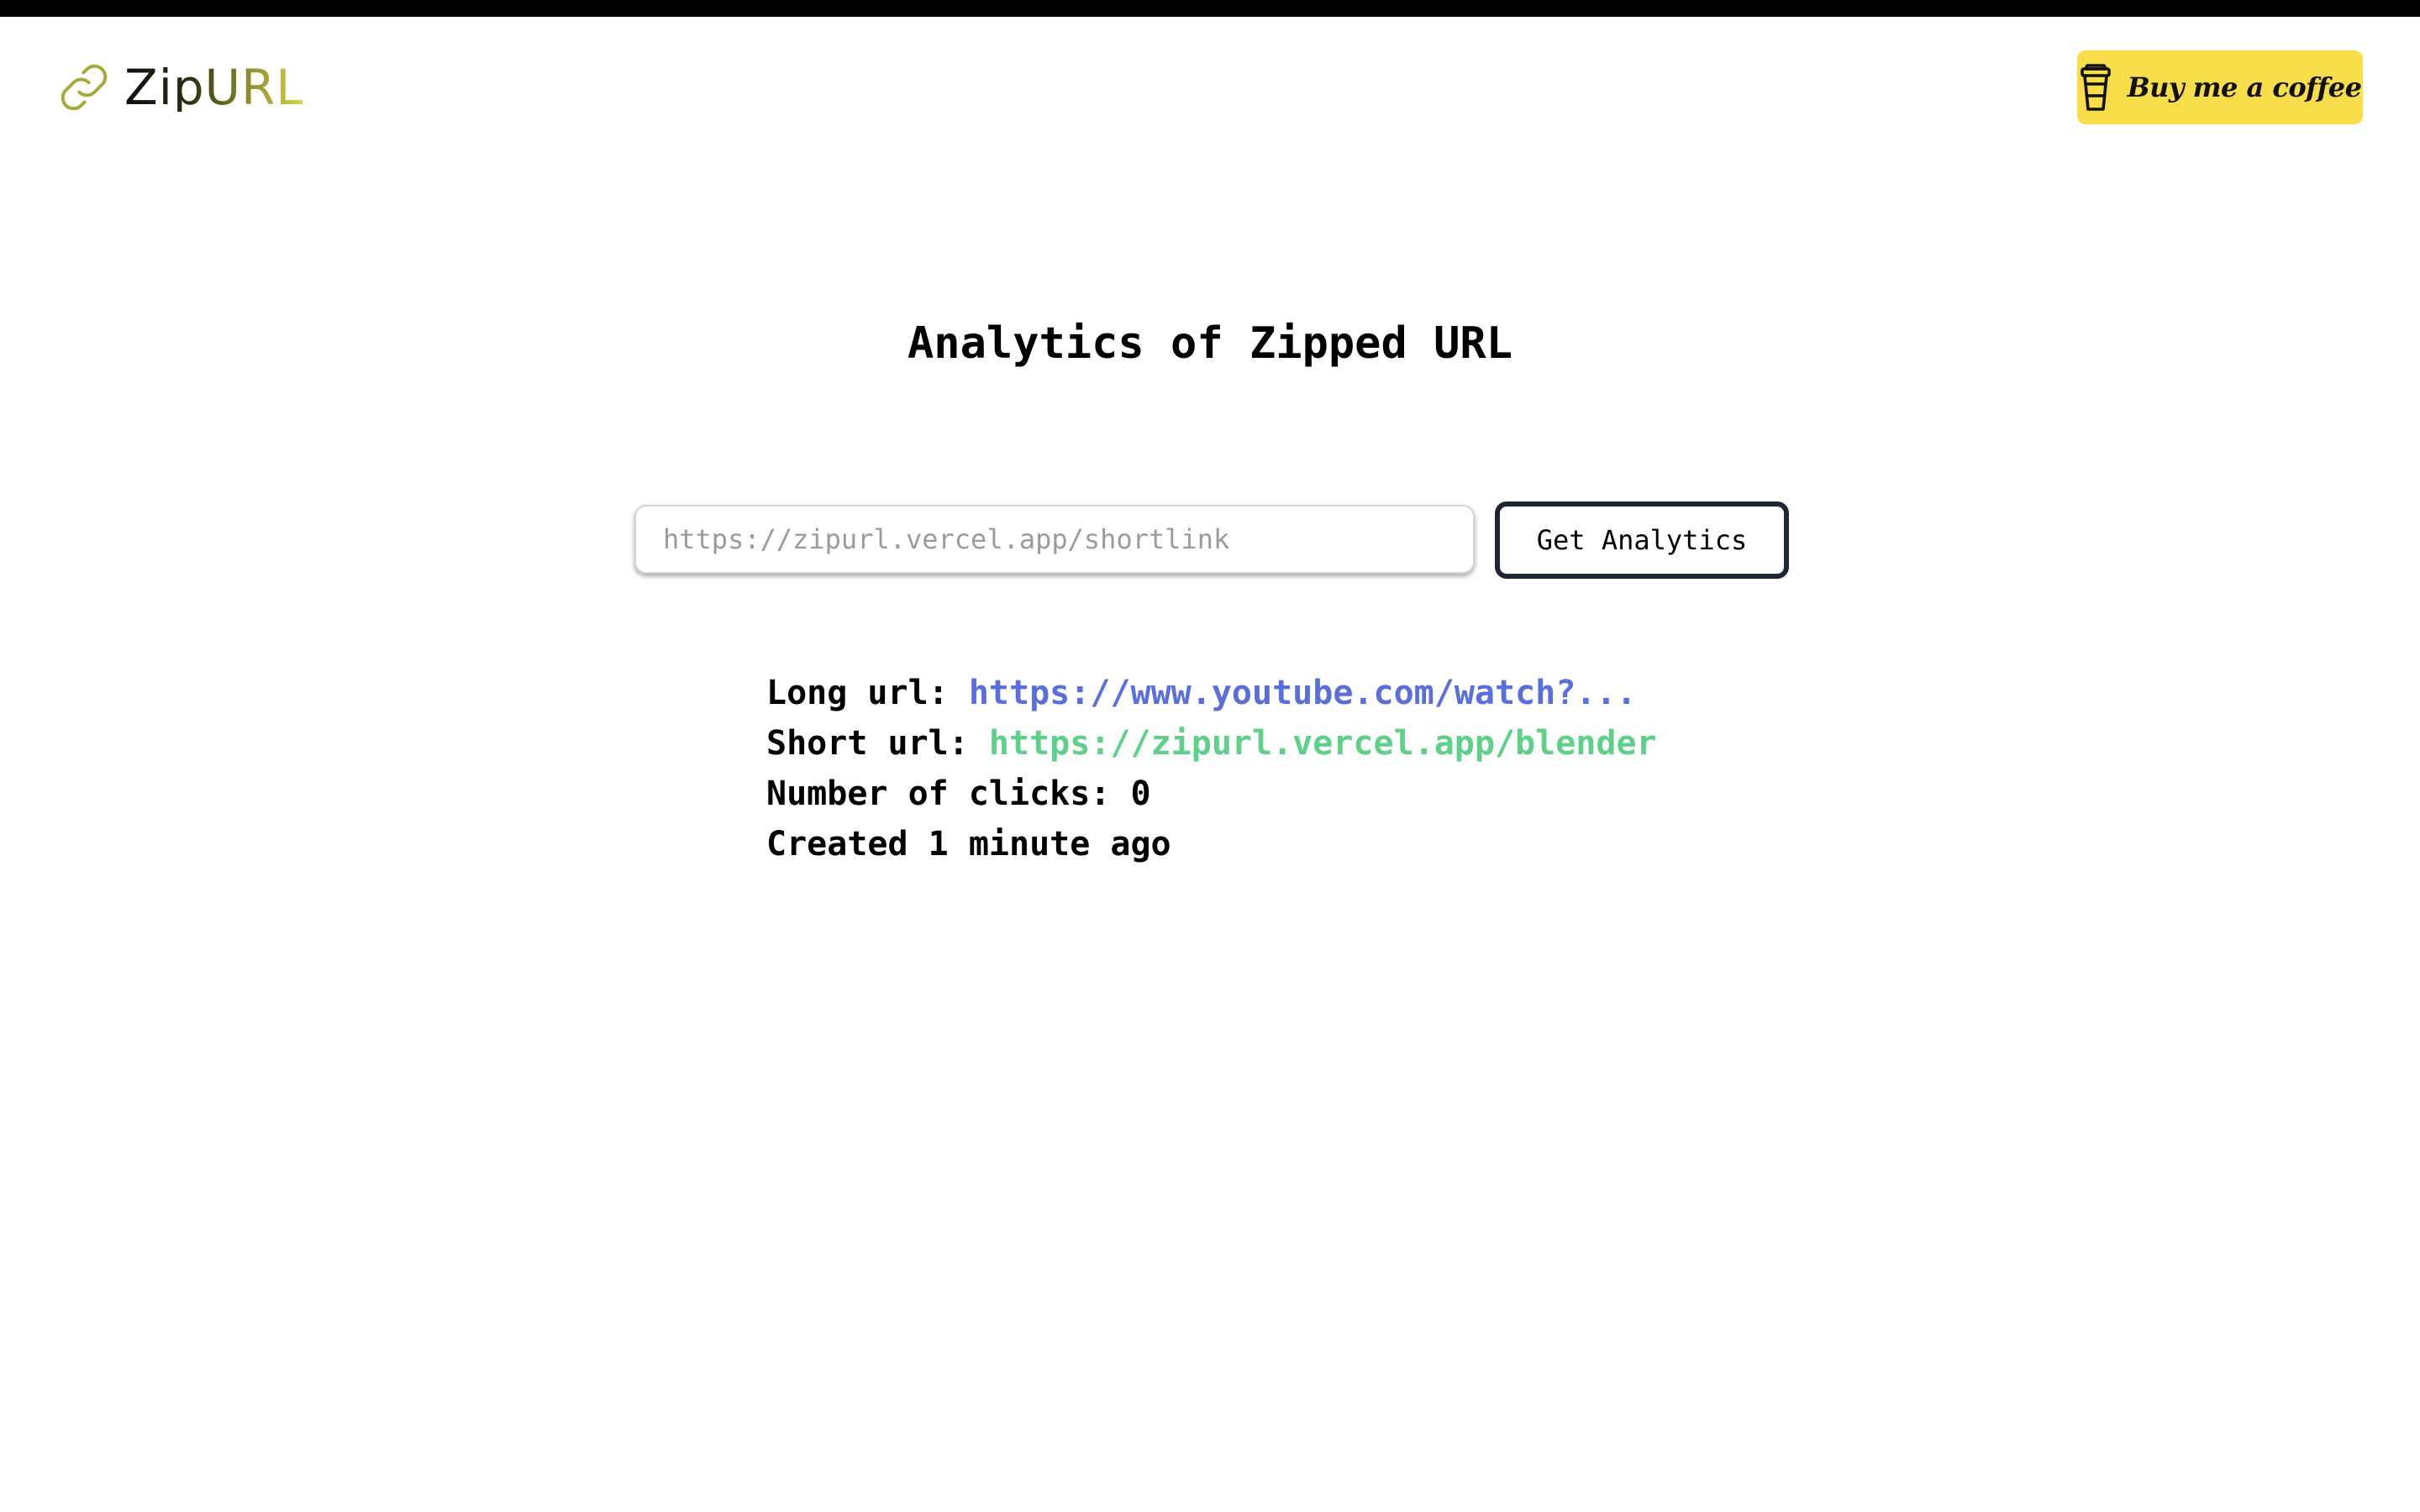  Describe the element at coordinates (214, 87) in the screenshot. I see `logo-text: ZipURL` at that location.